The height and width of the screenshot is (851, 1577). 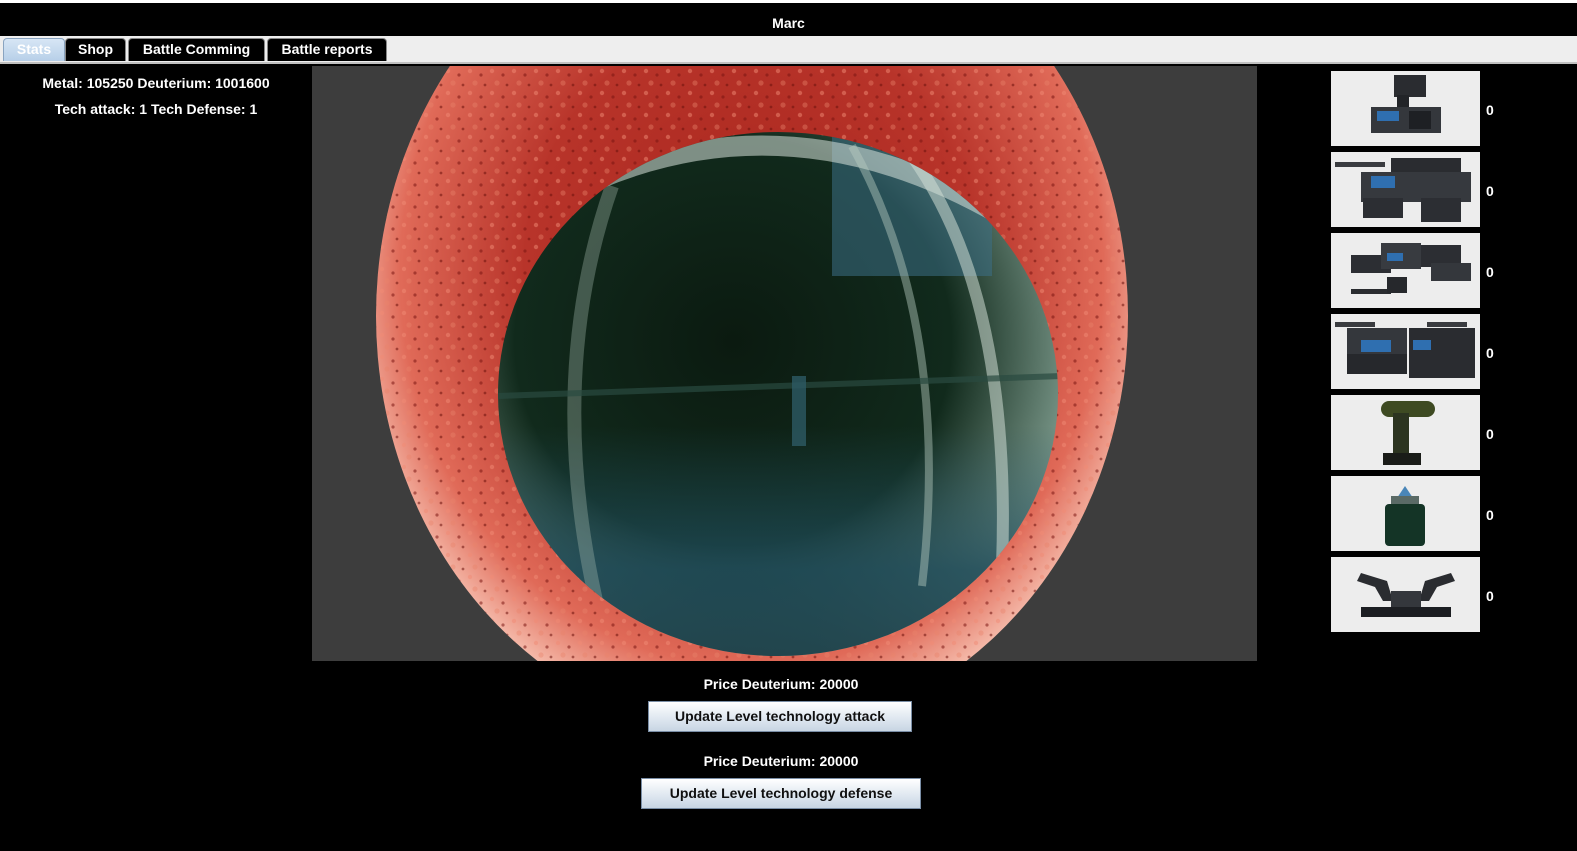 I want to click on attack-upgrade-price: Price Deuterium: 20000, so click(x=781, y=684).